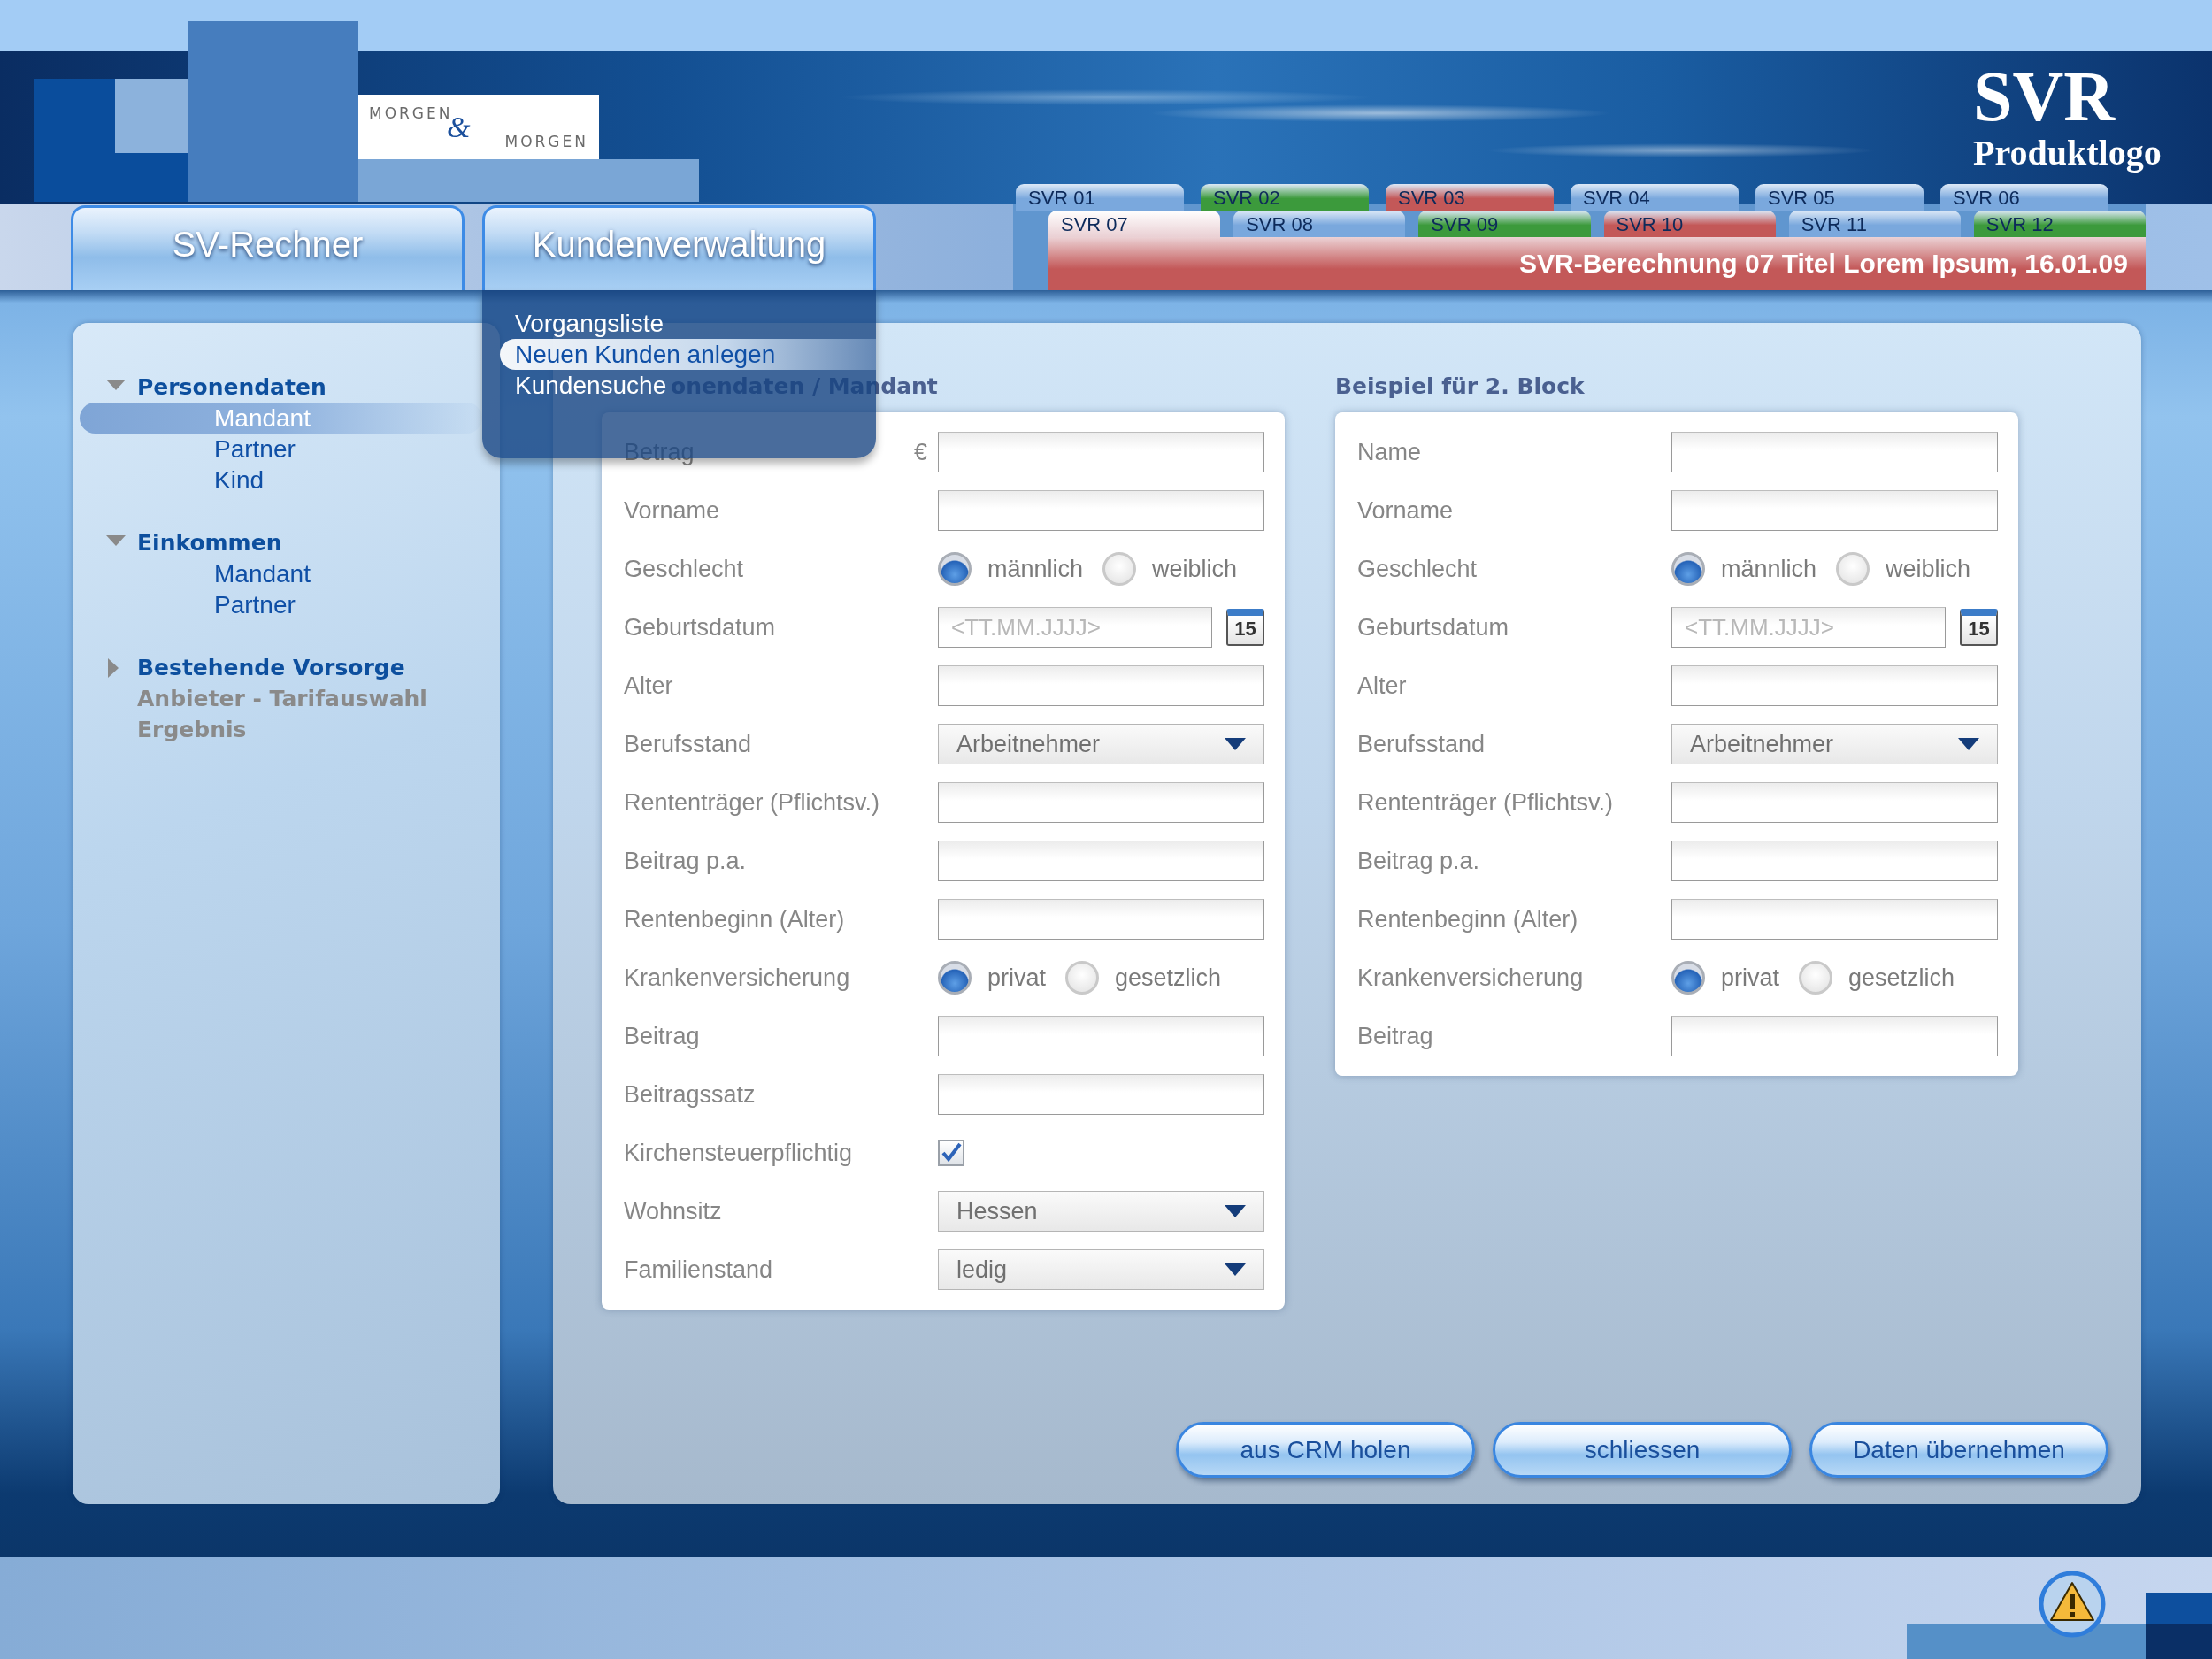 Image resolution: width=2212 pixels, height=1659 pixels. I want to click on product-logo-title: SVR, so click(2045, 97).